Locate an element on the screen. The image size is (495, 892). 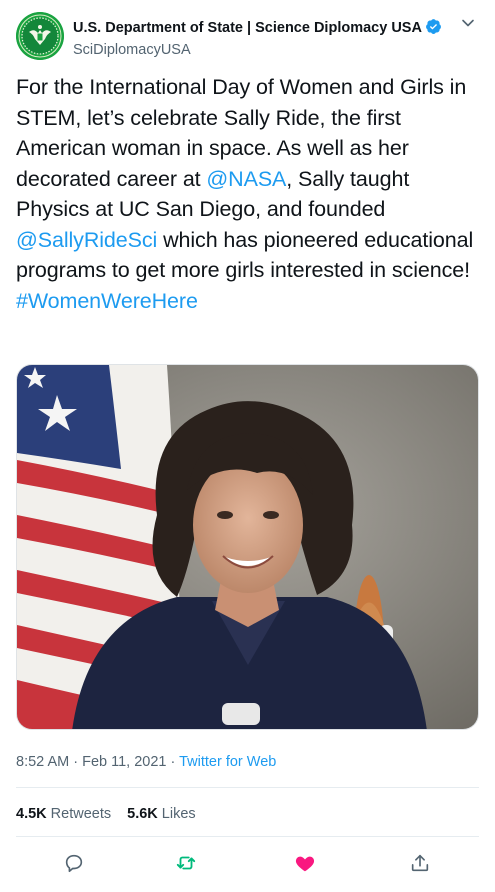
reply-button is located at coordinates (74, 863).